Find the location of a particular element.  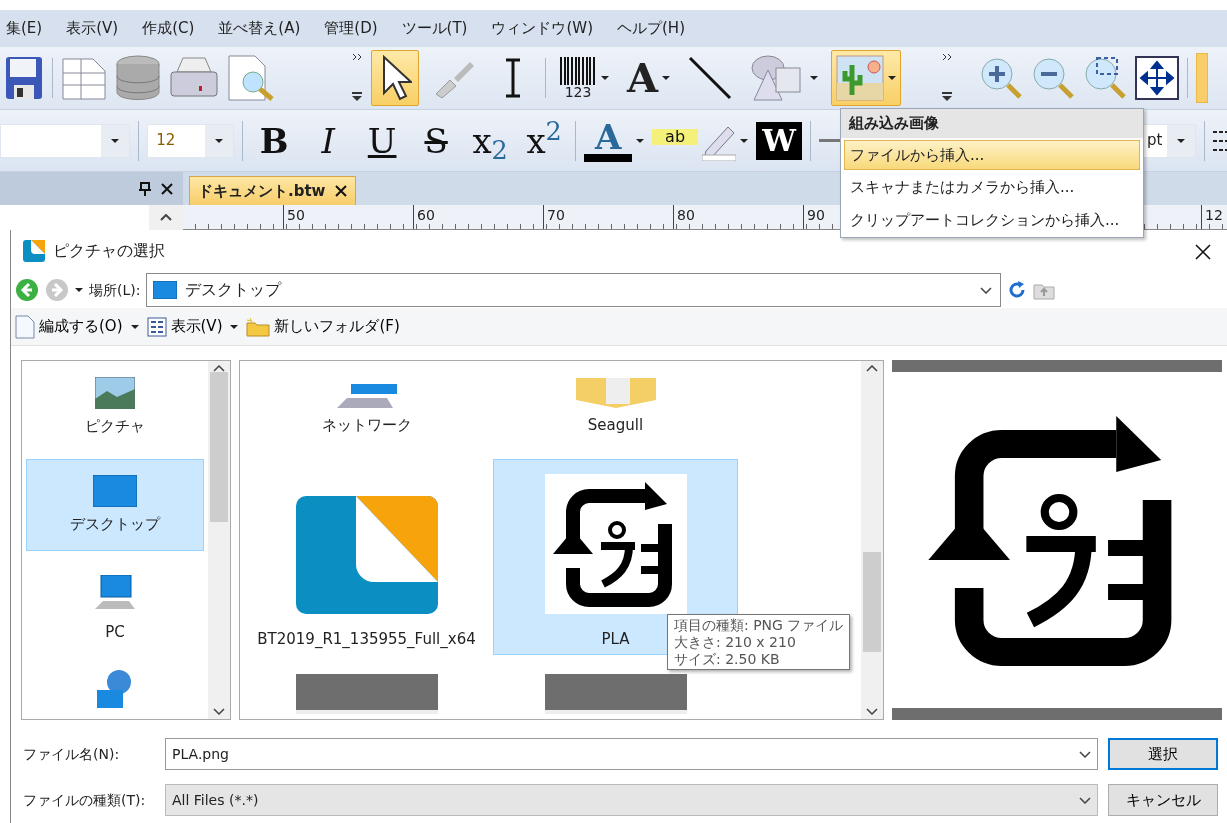

ruler-number: 12 is located at coordinates (1214, 217).